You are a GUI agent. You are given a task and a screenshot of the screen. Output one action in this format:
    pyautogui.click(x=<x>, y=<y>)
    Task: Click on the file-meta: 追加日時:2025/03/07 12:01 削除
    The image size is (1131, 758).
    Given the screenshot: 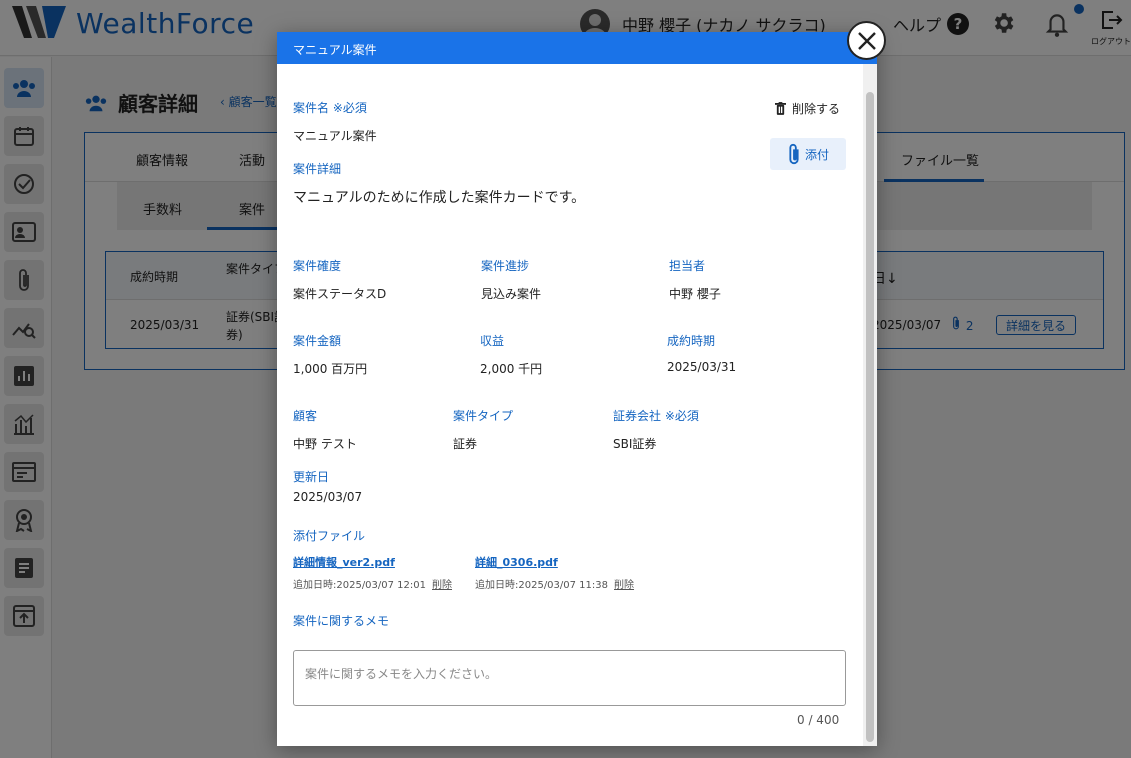 What is the action you would take?
    pyautogui.click(x=372, y=583)
    